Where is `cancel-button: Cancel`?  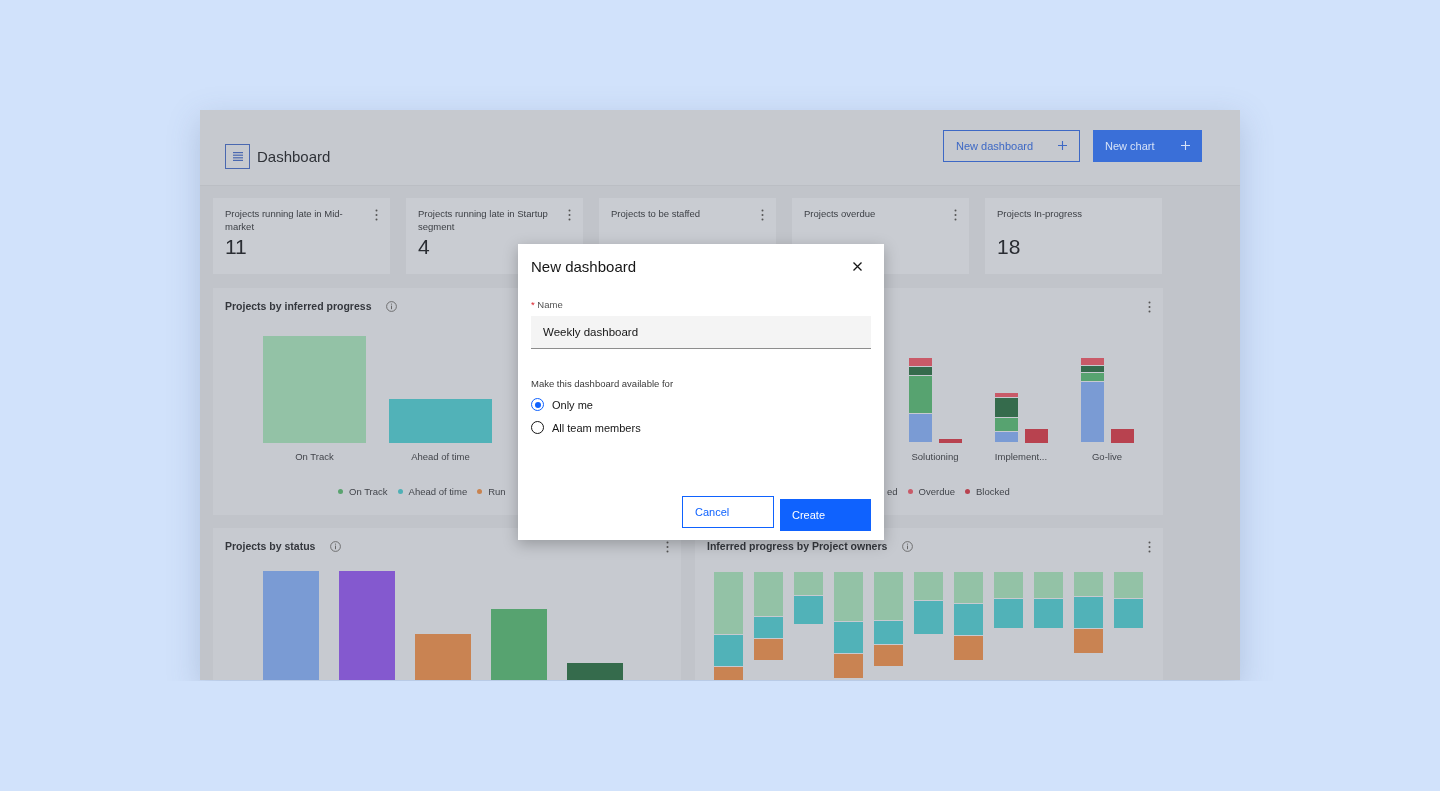
cancel-button: Cancel is located at coordinates (728, 512).